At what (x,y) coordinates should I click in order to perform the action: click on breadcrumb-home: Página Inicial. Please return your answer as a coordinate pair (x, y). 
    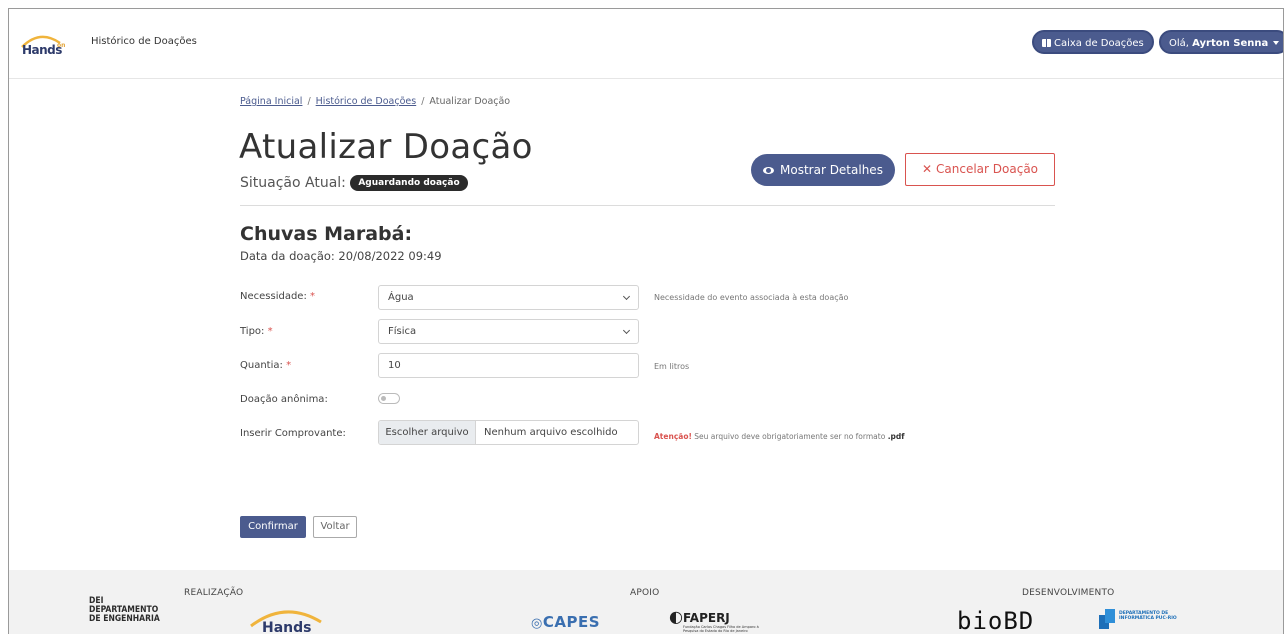
    Looking at the image, I should click on (271, 101).